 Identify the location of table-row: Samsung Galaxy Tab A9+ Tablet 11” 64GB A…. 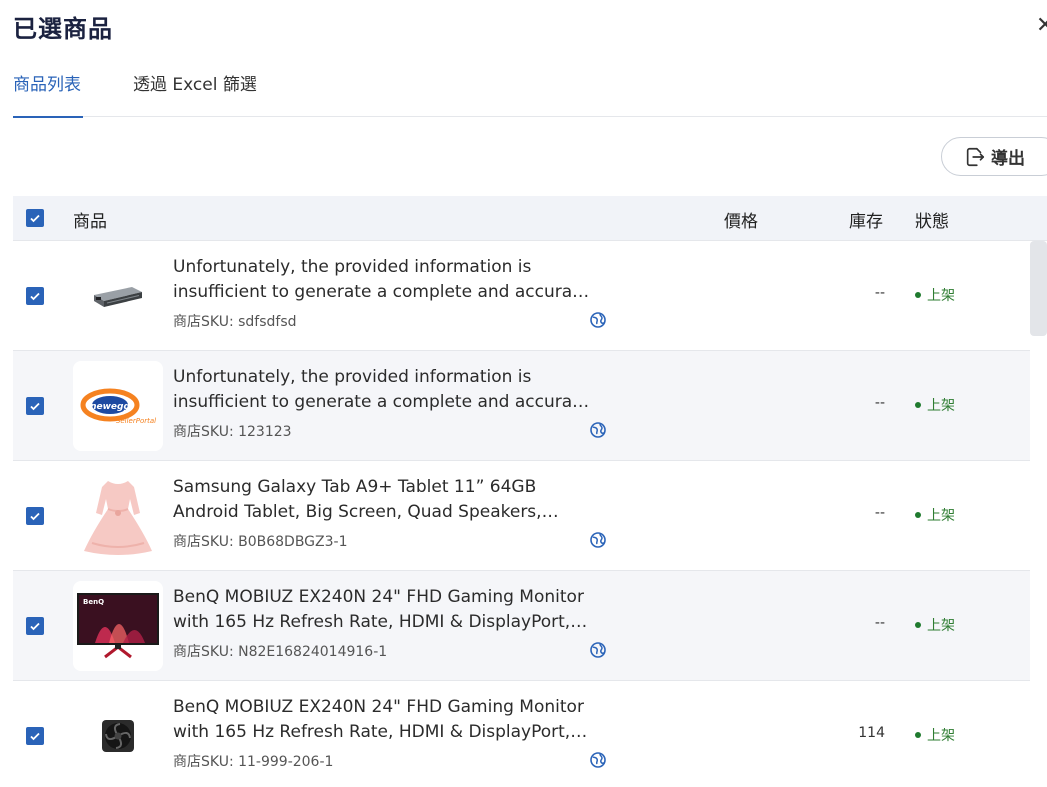
(521, 516).